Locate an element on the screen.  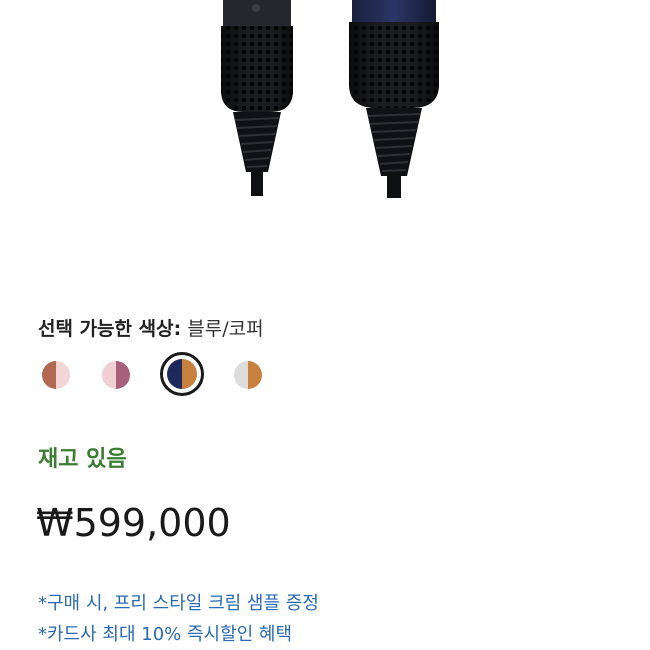
product-price: ₩599,000 is located at coordinates (133, 523).